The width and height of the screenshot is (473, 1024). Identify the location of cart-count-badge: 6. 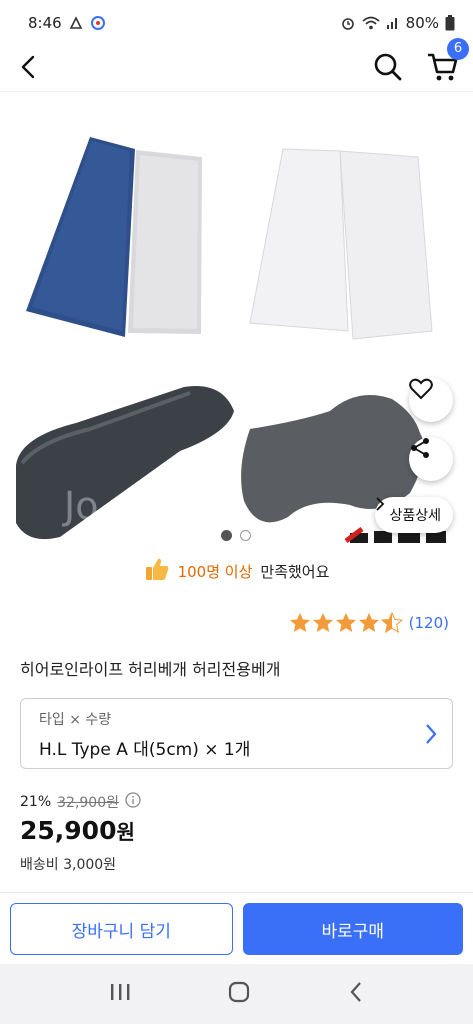
(458, 48).